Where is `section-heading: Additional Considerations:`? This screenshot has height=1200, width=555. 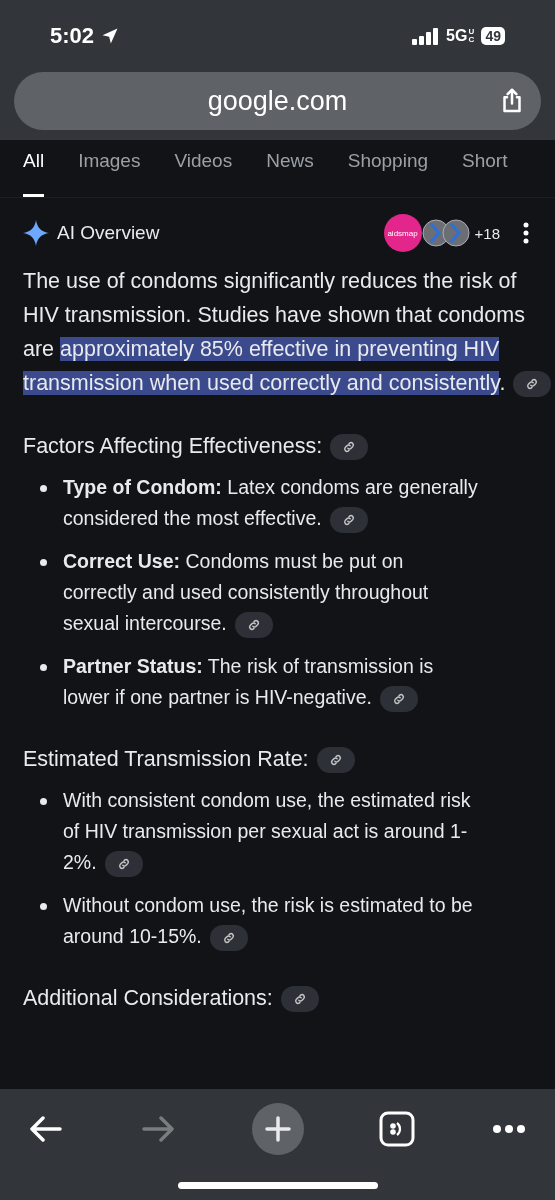
section-heading: Additional Considerations: is located at coordinates (148, 998).